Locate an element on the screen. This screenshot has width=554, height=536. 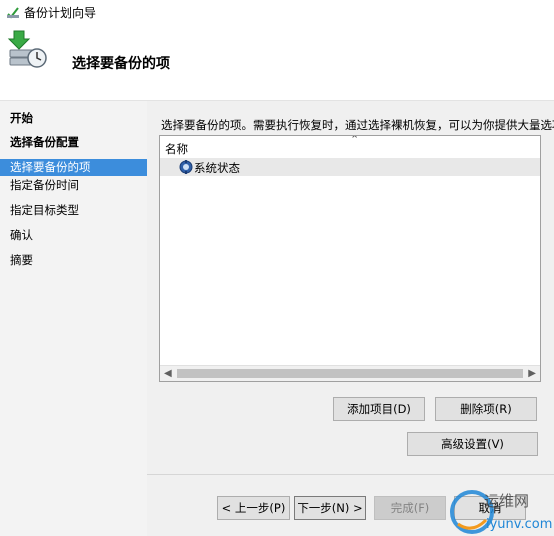
add-items-button: 添加项目(D) is located at coordinates (379, 409).